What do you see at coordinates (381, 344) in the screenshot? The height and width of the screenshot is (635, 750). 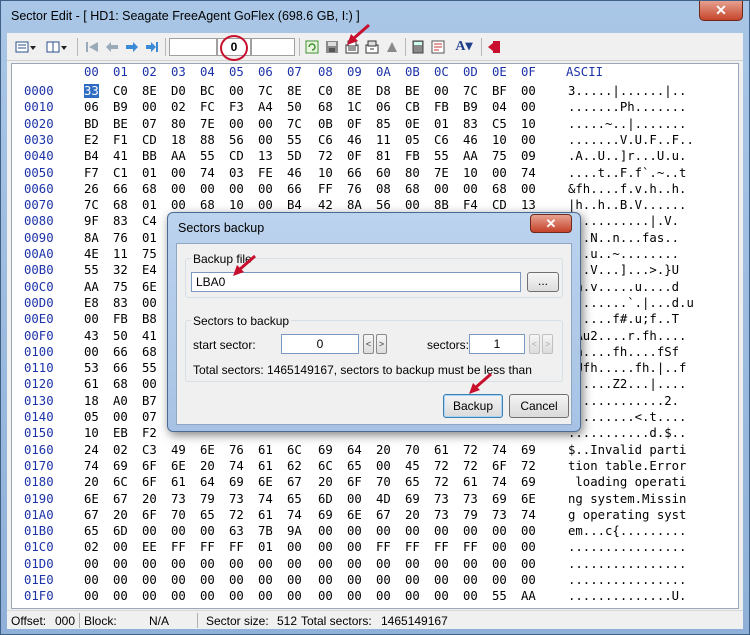 I see `start-sector-next-button: >` at bounding box center [381, 344].